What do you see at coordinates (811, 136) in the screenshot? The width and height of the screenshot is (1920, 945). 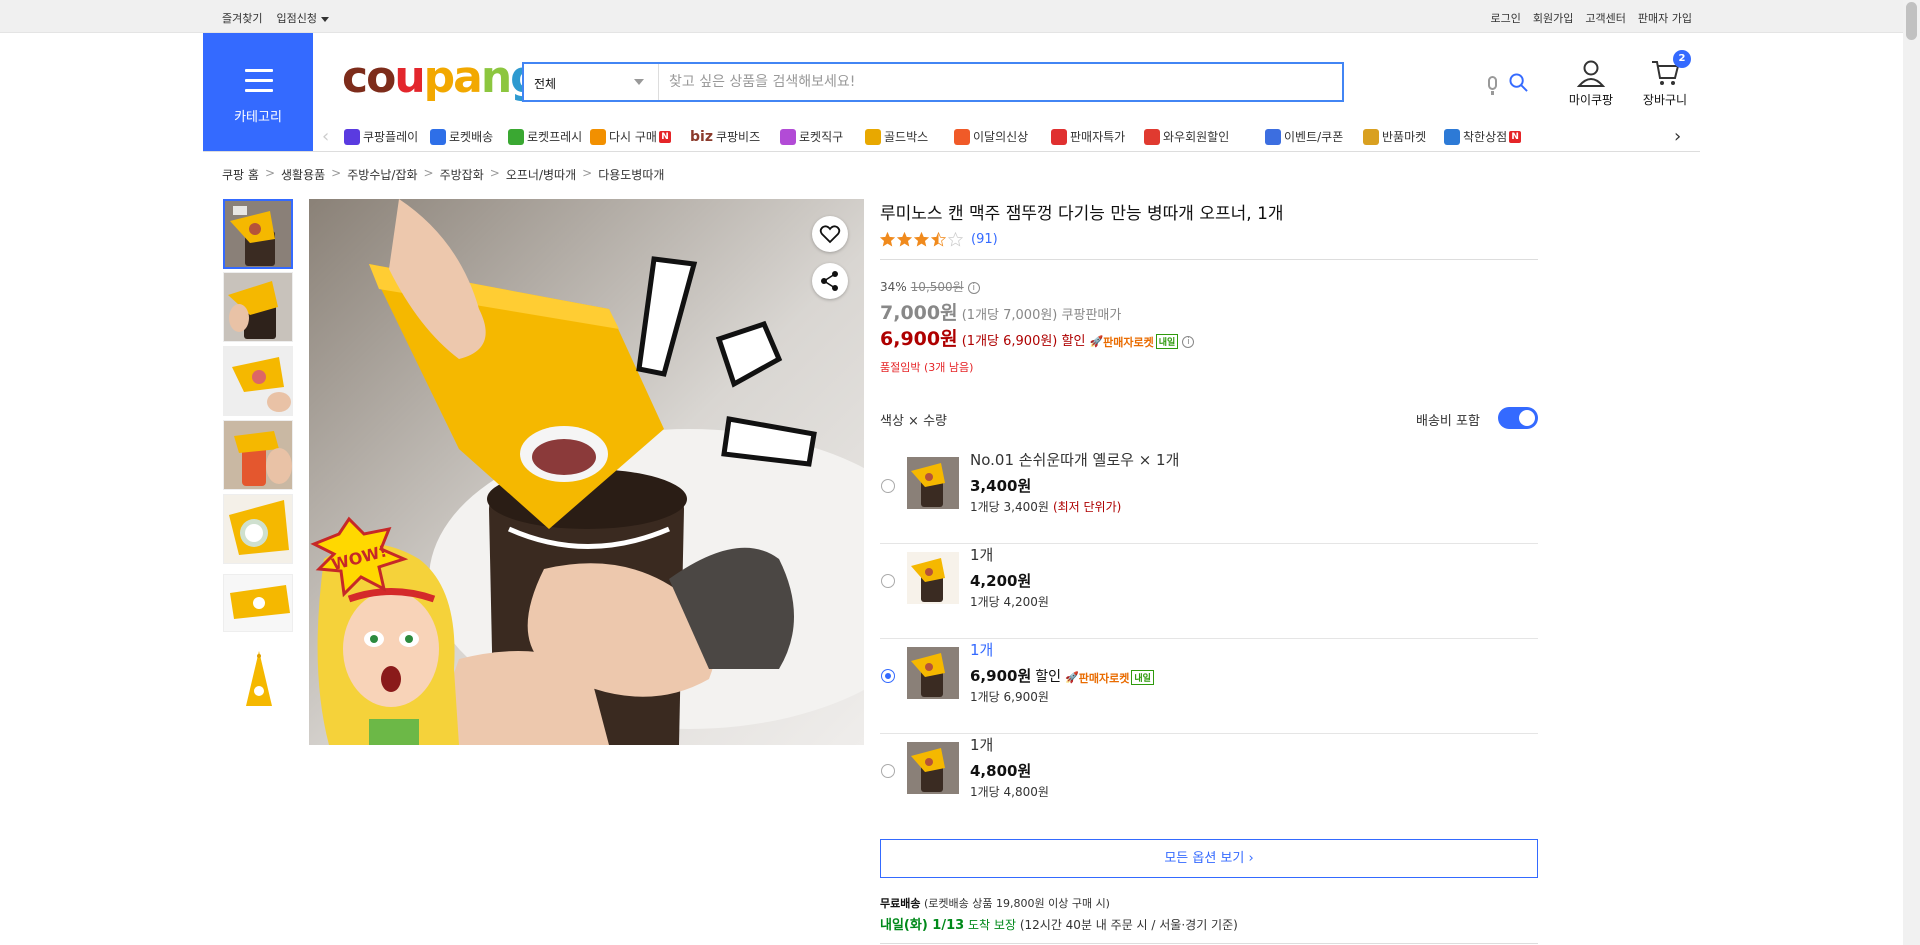 I see `nav-item: 로켓직구` at bounding box center [811, 136].